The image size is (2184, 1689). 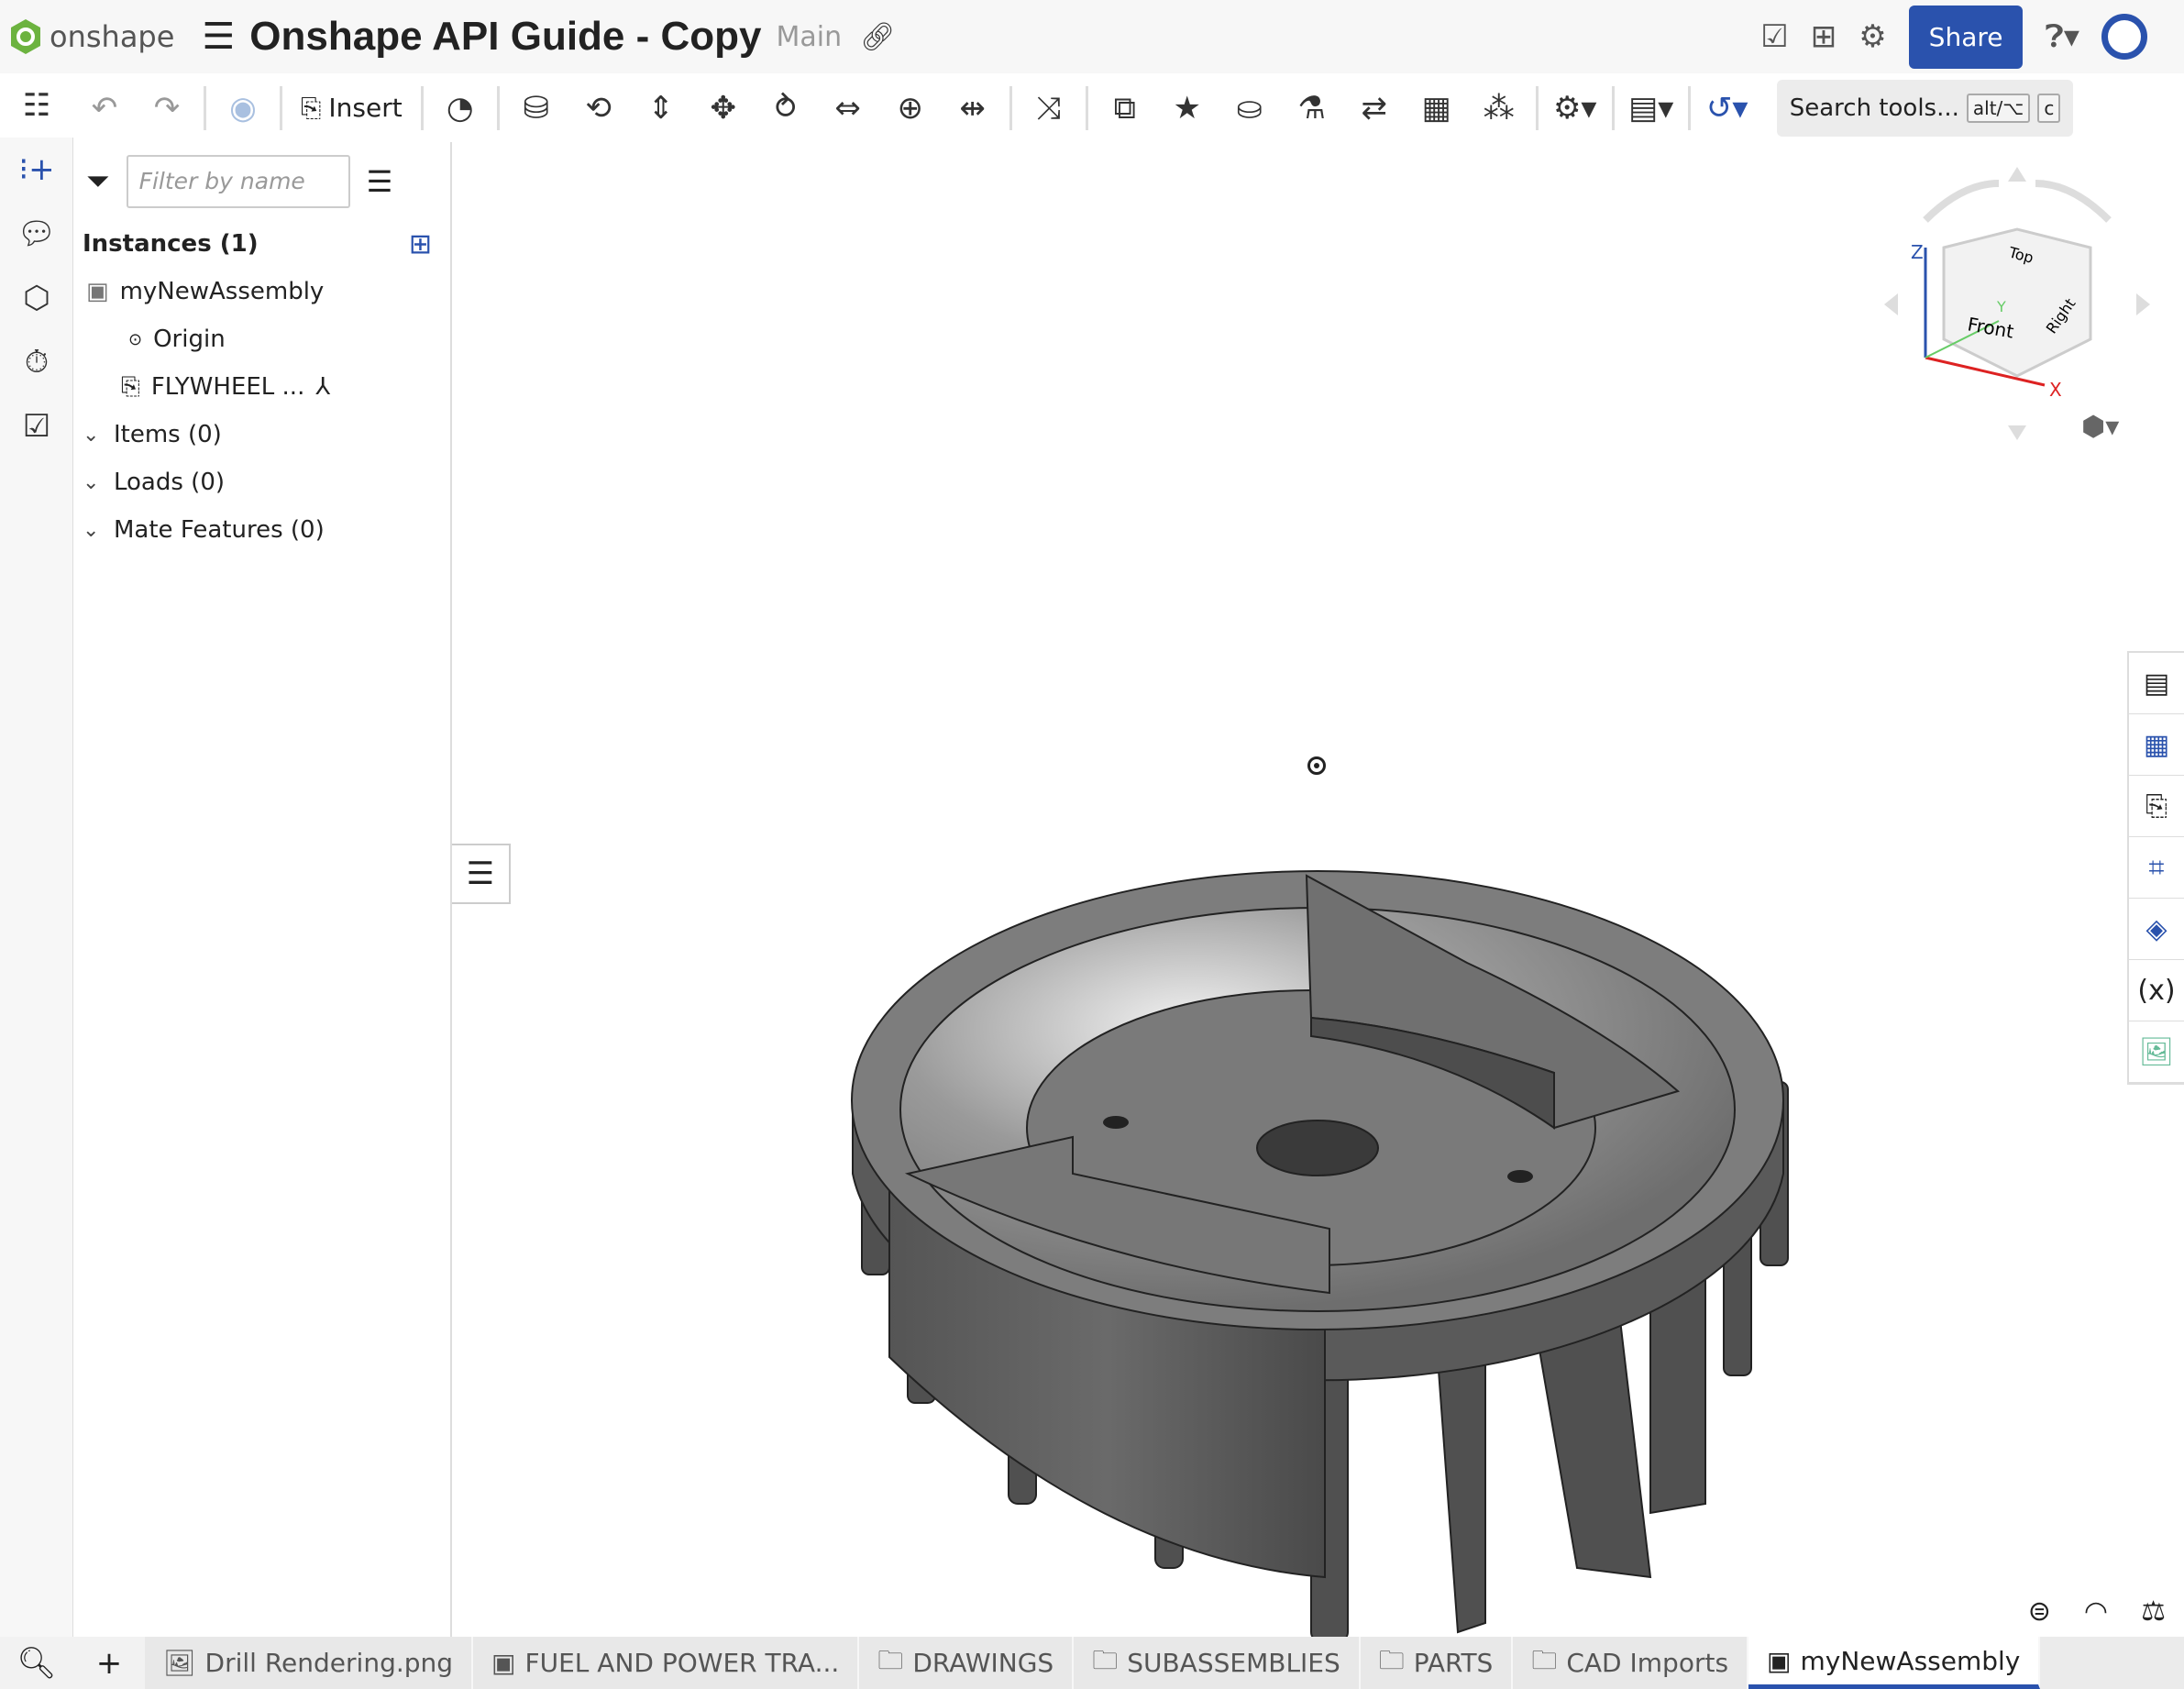 What do you see at coordinates (973, 108) in the screenshot?
I see `parallel-mate-icon: ⇹` at bounding box center [973, 108].